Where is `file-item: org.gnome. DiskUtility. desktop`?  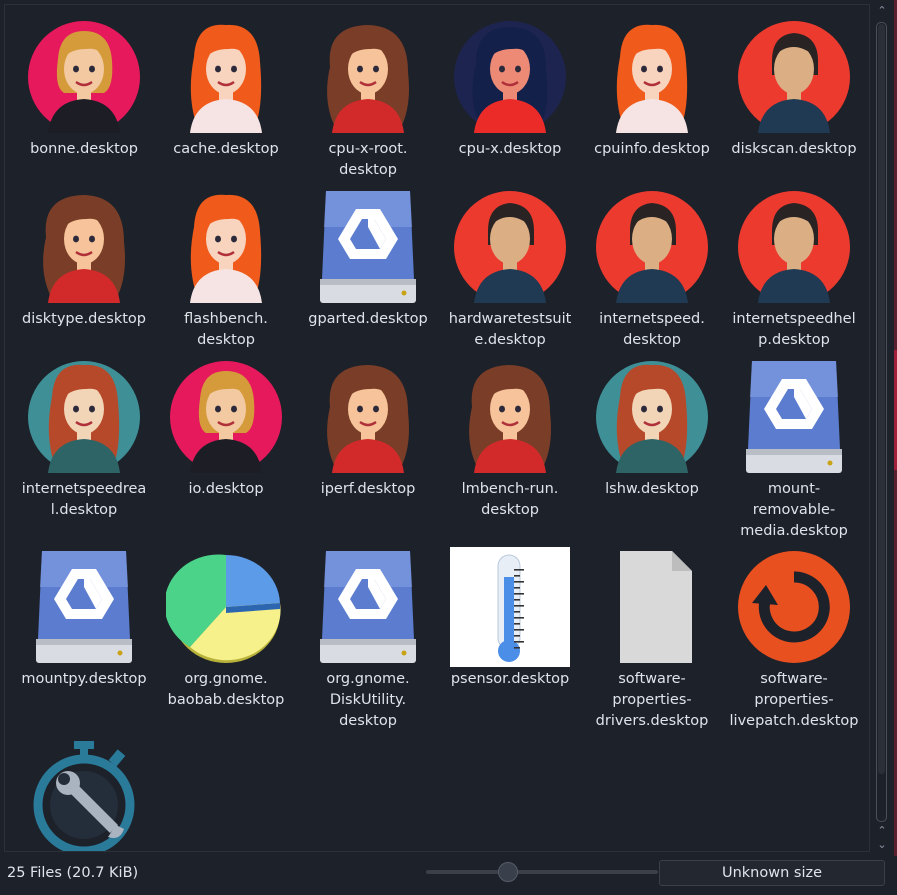
file-item: org.gnome. DiskUtility. desktop is located at coordinates (368, 635).